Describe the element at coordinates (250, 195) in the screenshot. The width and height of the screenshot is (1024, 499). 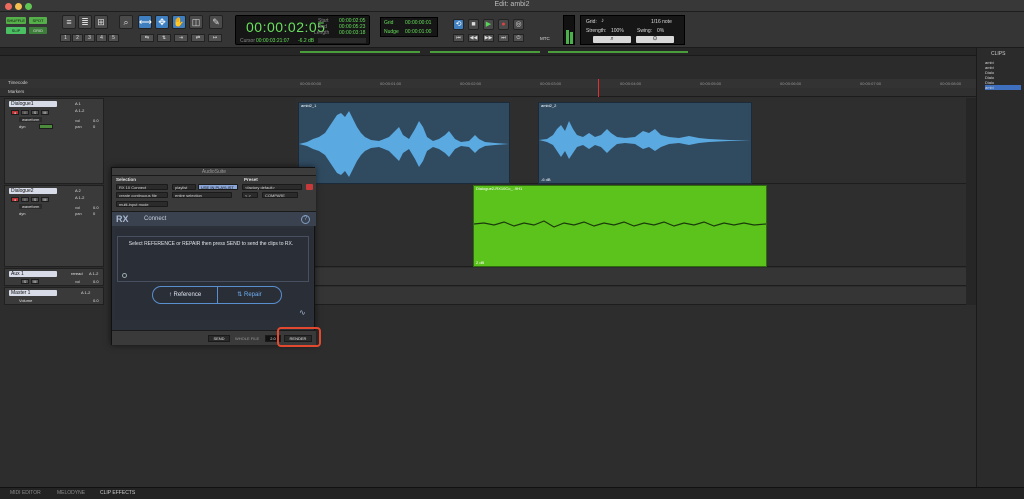
I see `preset-nav-icon: < >` at that location.